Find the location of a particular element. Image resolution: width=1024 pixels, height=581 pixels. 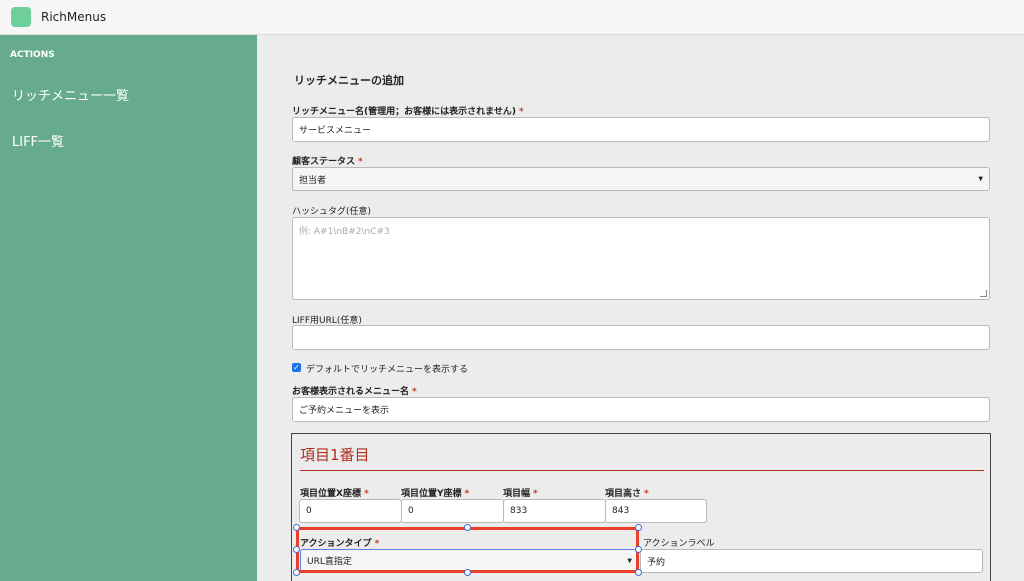

hashtag-textarea: 例: A#1\nB#2\nC#3 is located at coordinates (641, 258).